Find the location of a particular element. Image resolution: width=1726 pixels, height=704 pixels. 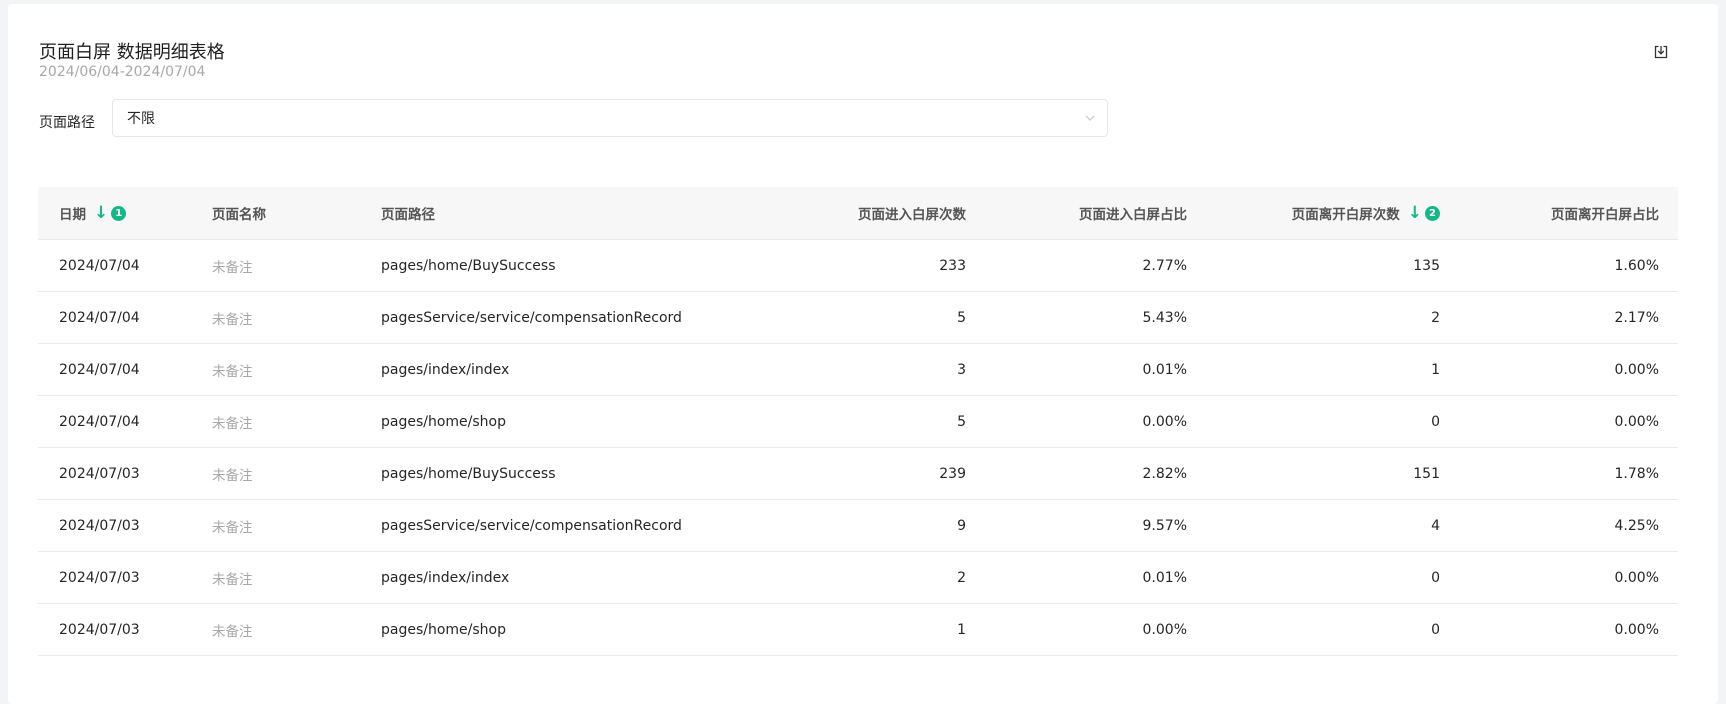

cell-leave-ratio: 4.25% is located at coordinates (1636, 525).